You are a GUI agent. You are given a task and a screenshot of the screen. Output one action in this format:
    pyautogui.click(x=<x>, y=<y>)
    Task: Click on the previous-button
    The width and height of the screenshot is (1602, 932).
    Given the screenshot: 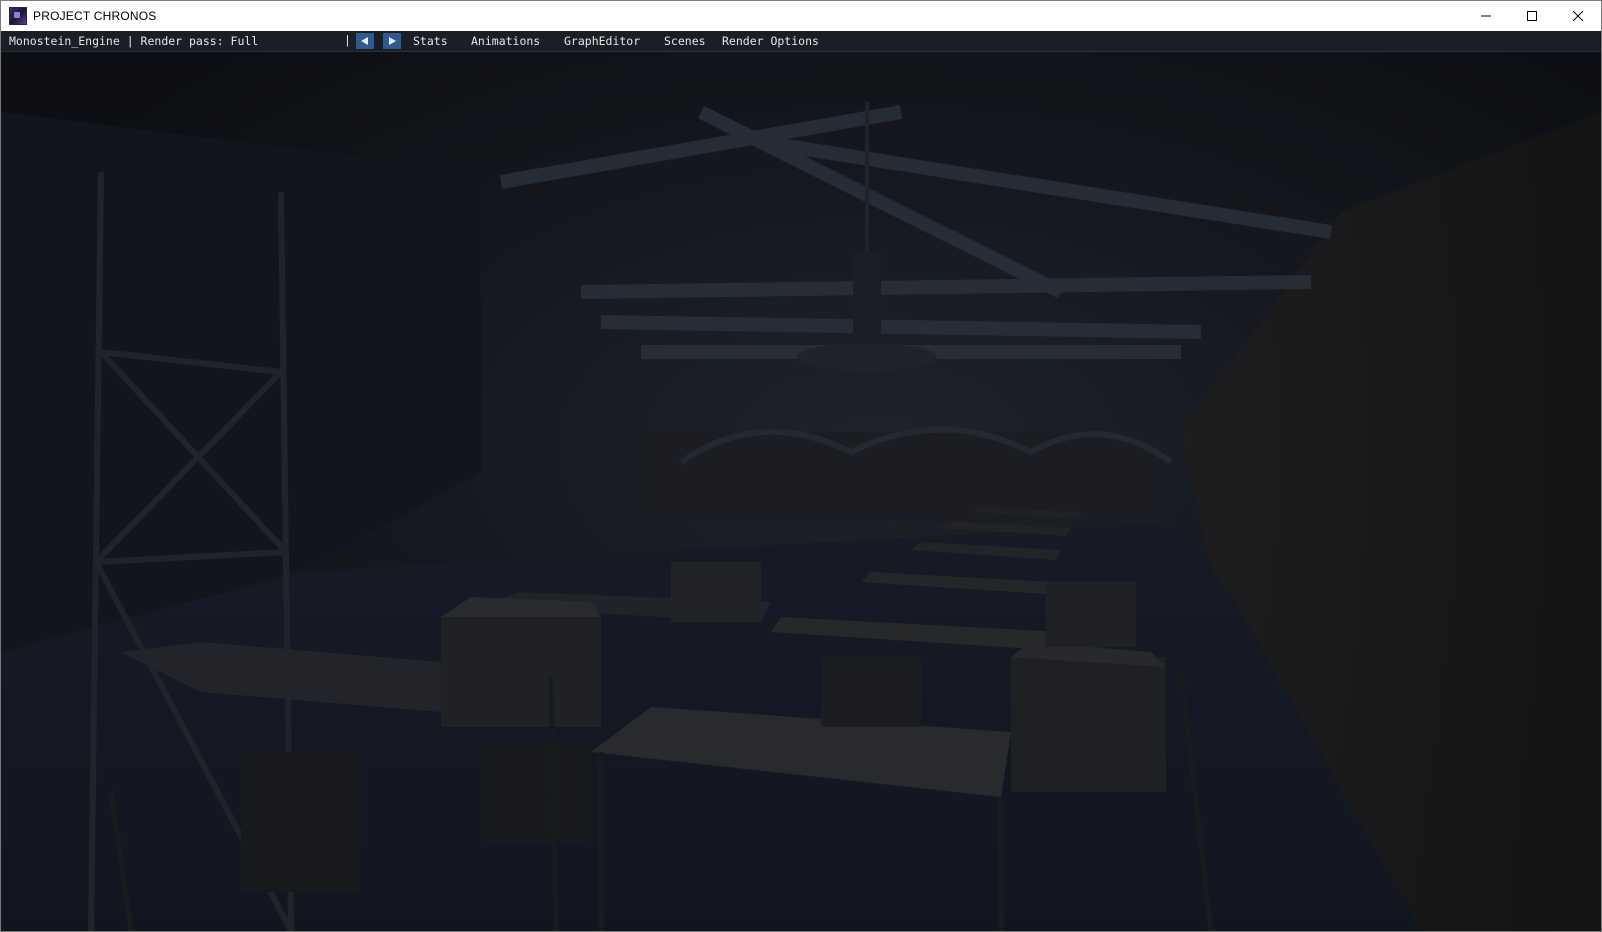 What is the action you would take?
    pyautogui.click(x=365, y=41)
    